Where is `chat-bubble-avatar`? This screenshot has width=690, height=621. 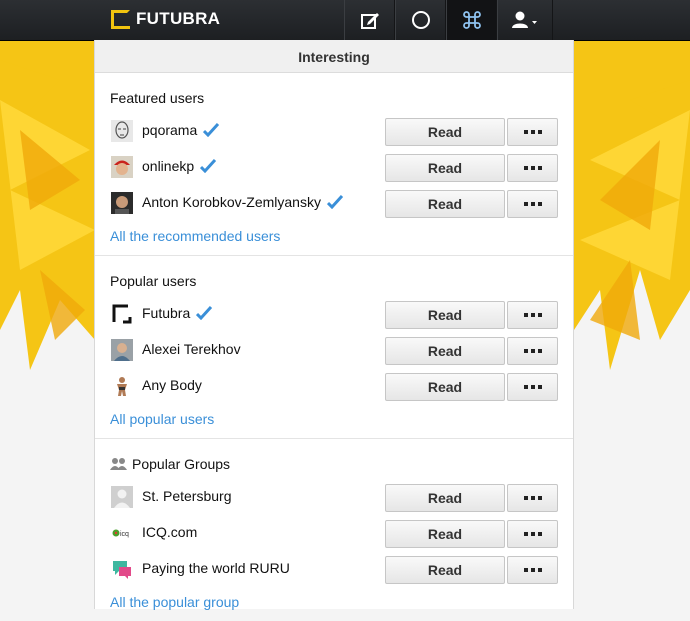 chat-bubble-avatar is located at coordinates (122, 569).